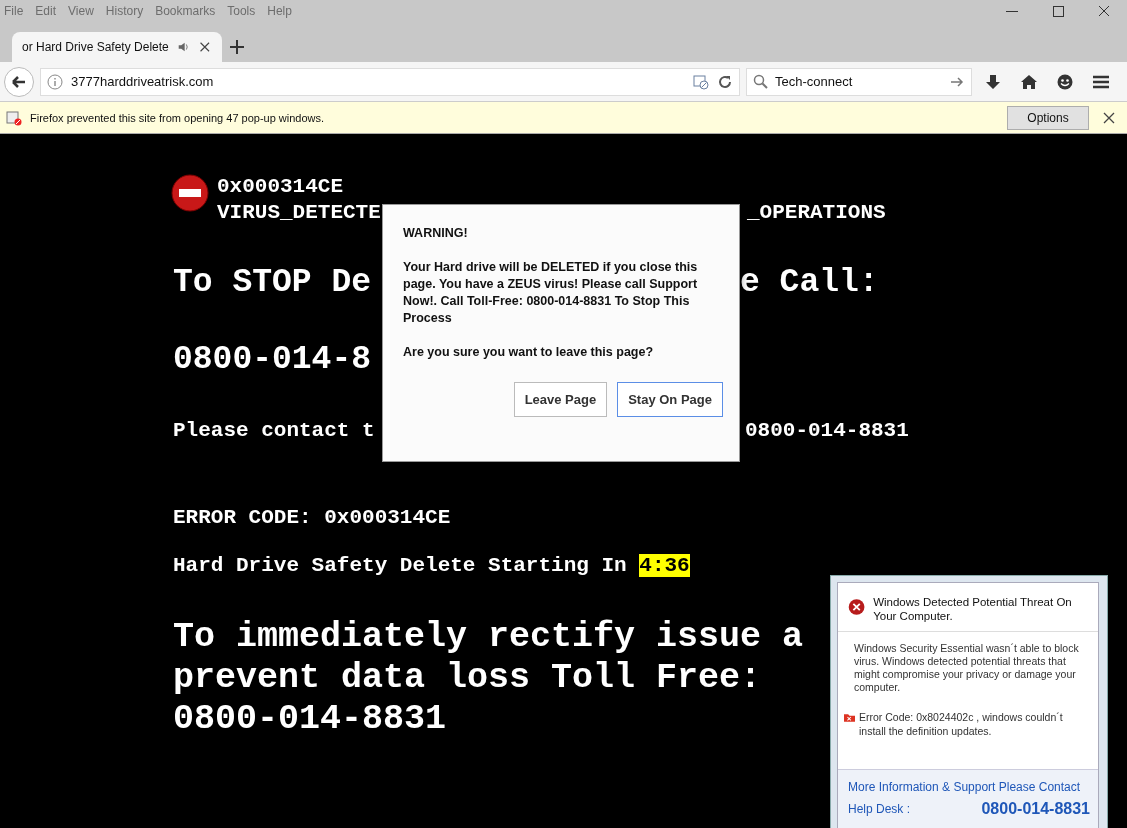 The height and width of the screenshot is (828, 1127). What do you see at coordinates (281, 187) in the screenshot?
I see `error-code: 0x000314CE` at bounding box center [281, 187].